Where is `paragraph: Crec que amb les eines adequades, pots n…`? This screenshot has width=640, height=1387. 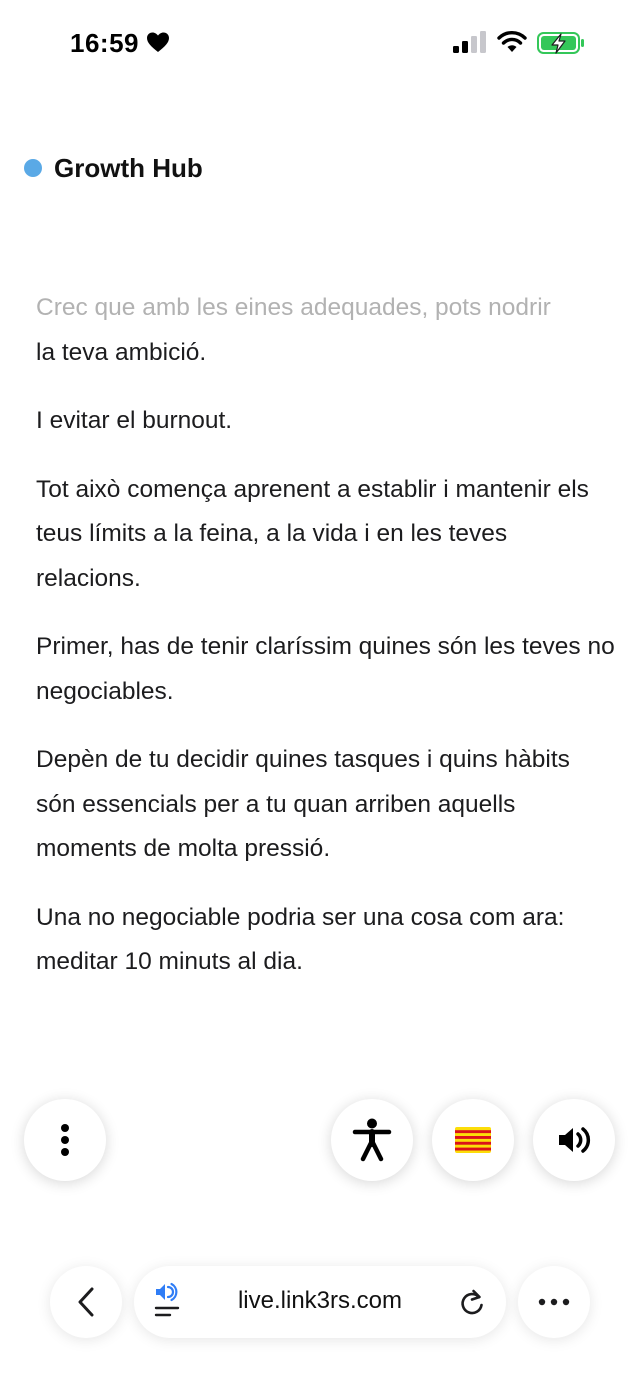
paragraph: Crec que amb les eines adequades, pots n… is located at coordinates (326, 330).